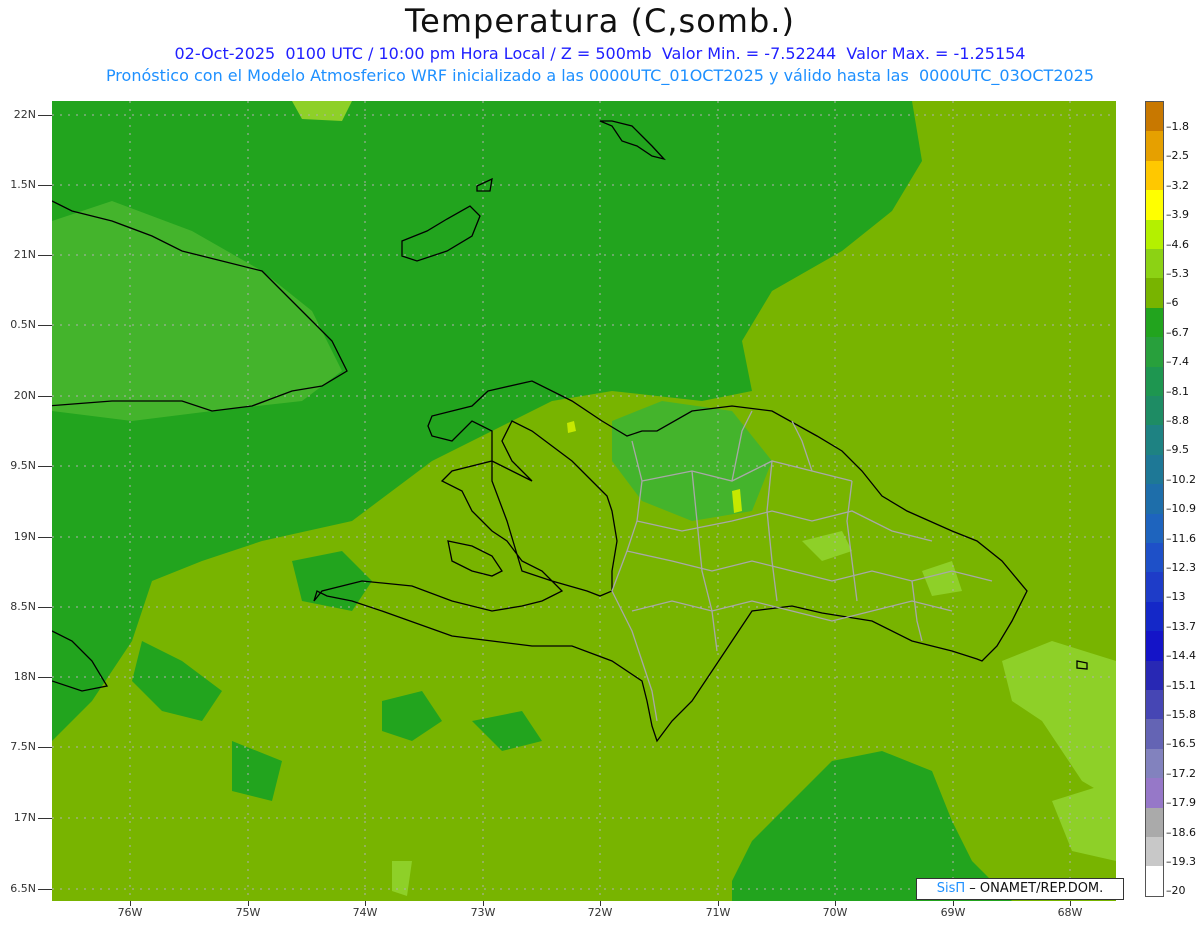 This screenshot has width=1200, height=927. What do you see at coordinates (1181, 773) in the screenshot?
I see `colorbar-label: –17.2` at bounding box center [1181, 773].